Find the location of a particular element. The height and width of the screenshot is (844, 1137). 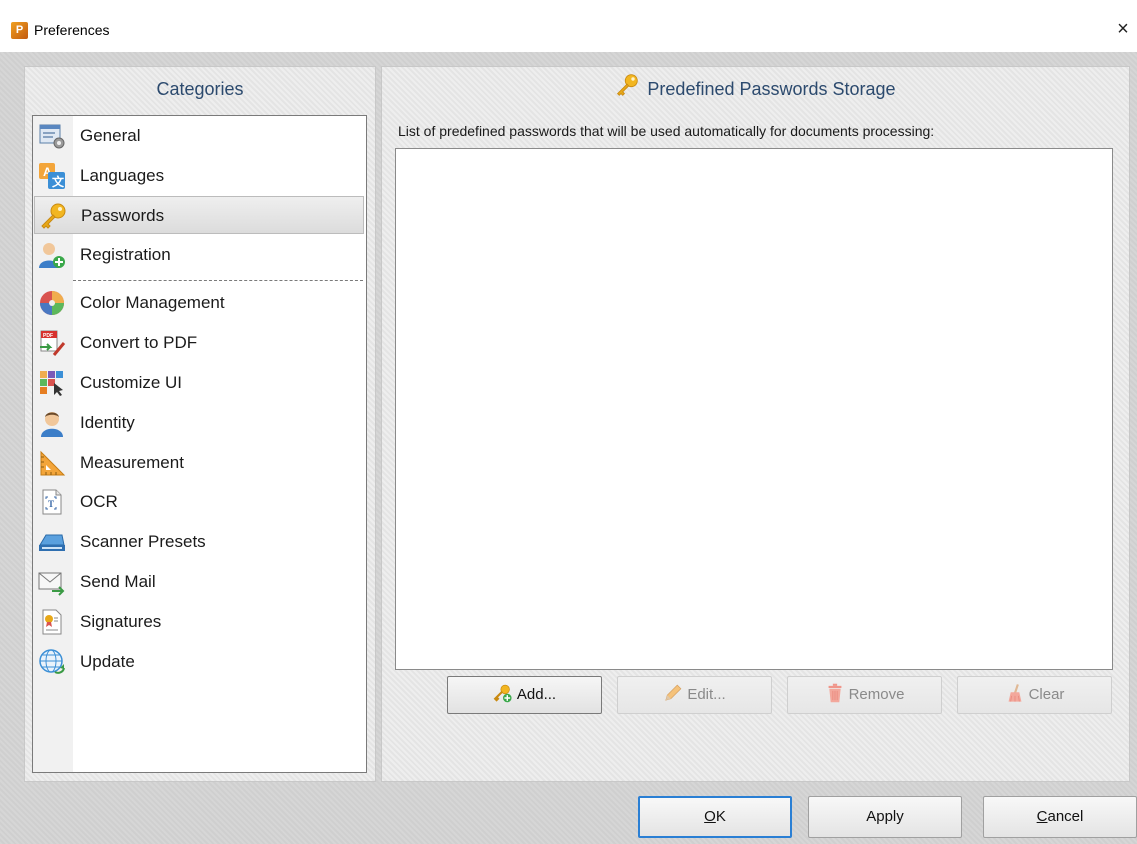

category-update: Update is located at coordinates (199, 662).